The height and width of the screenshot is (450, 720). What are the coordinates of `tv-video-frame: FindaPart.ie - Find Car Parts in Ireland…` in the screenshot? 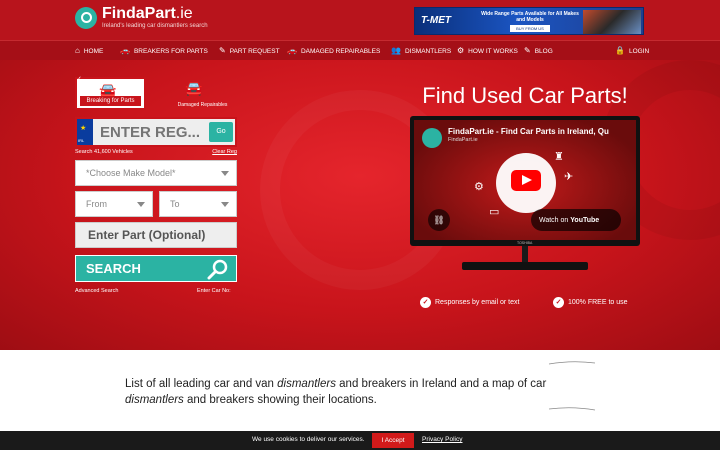 It's located at (525, 181).